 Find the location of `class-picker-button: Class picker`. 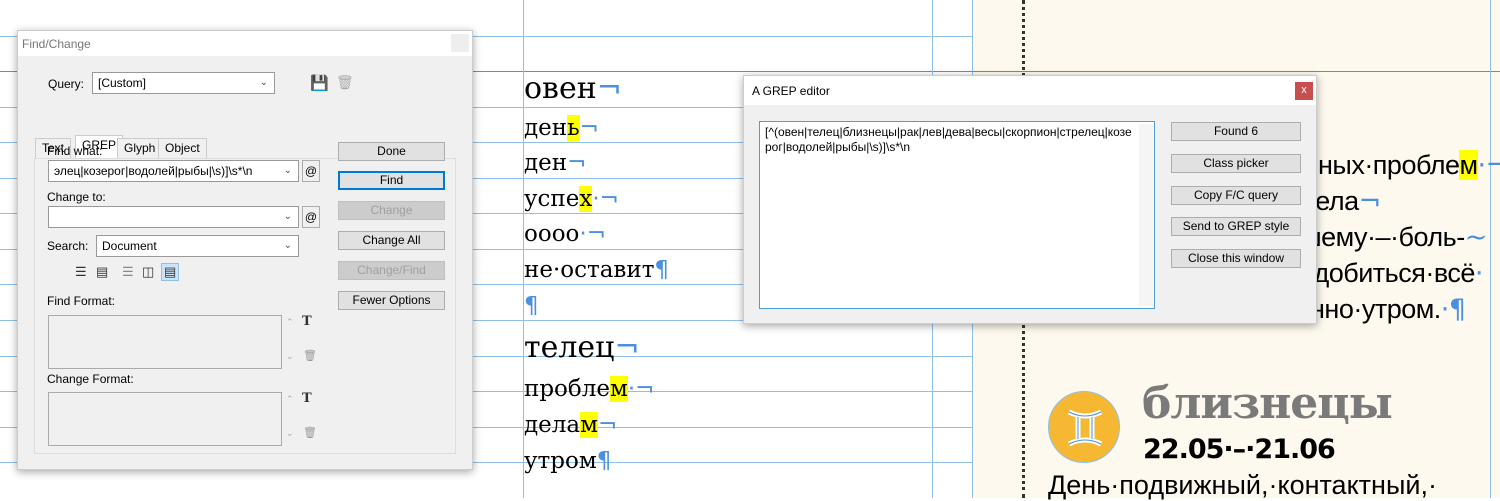

class-picker-button: Class picker is located at coordinates (1236, 163).